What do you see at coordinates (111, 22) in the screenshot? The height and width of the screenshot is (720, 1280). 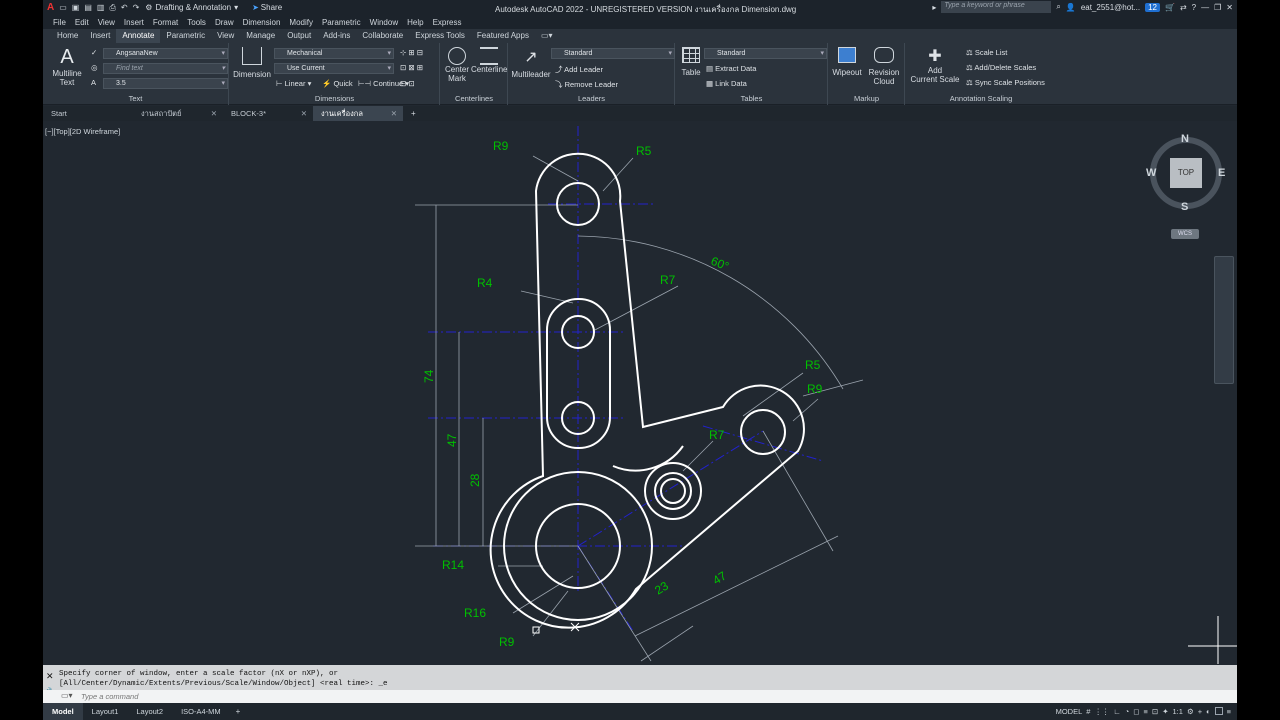 I see `menu-view: View` at bounding box center [111, 22].